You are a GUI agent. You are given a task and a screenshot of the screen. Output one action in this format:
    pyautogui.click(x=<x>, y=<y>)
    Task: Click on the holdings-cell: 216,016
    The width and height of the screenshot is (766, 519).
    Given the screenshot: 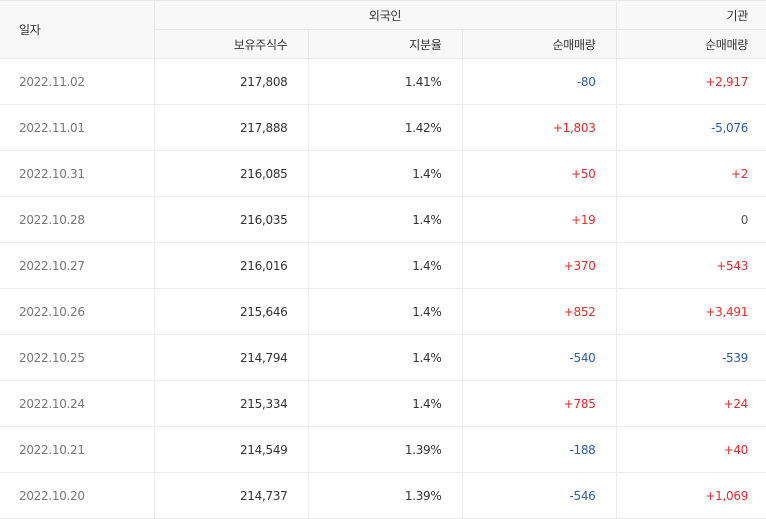 What is the action you would take?
    pyautogui.click(x=231, y=265)
    